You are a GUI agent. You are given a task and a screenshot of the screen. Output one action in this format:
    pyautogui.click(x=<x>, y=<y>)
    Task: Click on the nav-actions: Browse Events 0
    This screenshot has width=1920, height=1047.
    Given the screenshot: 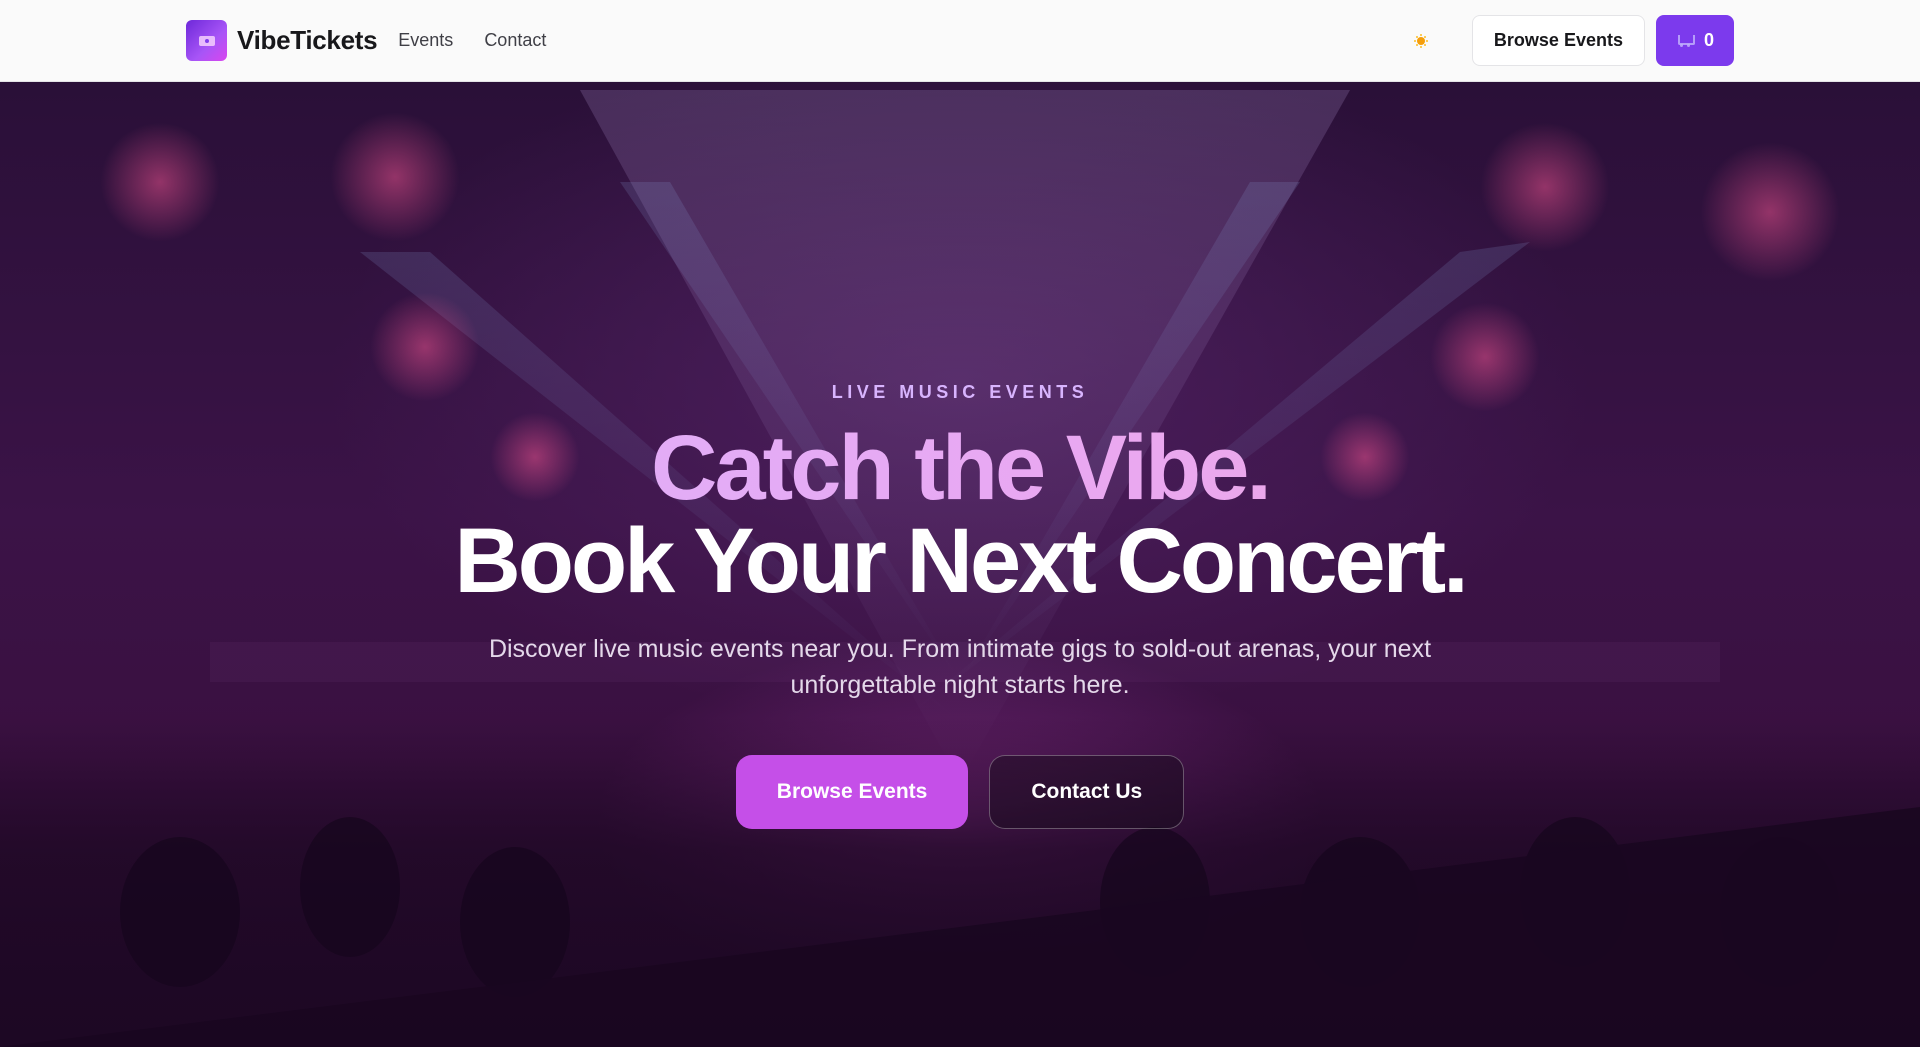 What is the action you would take?
    pyautogui.click(x=1567, y=40)
    